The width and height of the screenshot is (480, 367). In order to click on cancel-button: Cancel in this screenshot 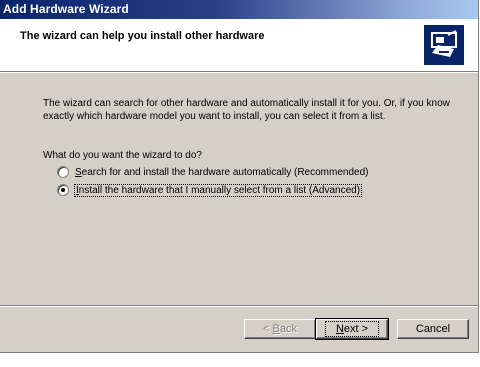, I will do `click(433, 329)`.